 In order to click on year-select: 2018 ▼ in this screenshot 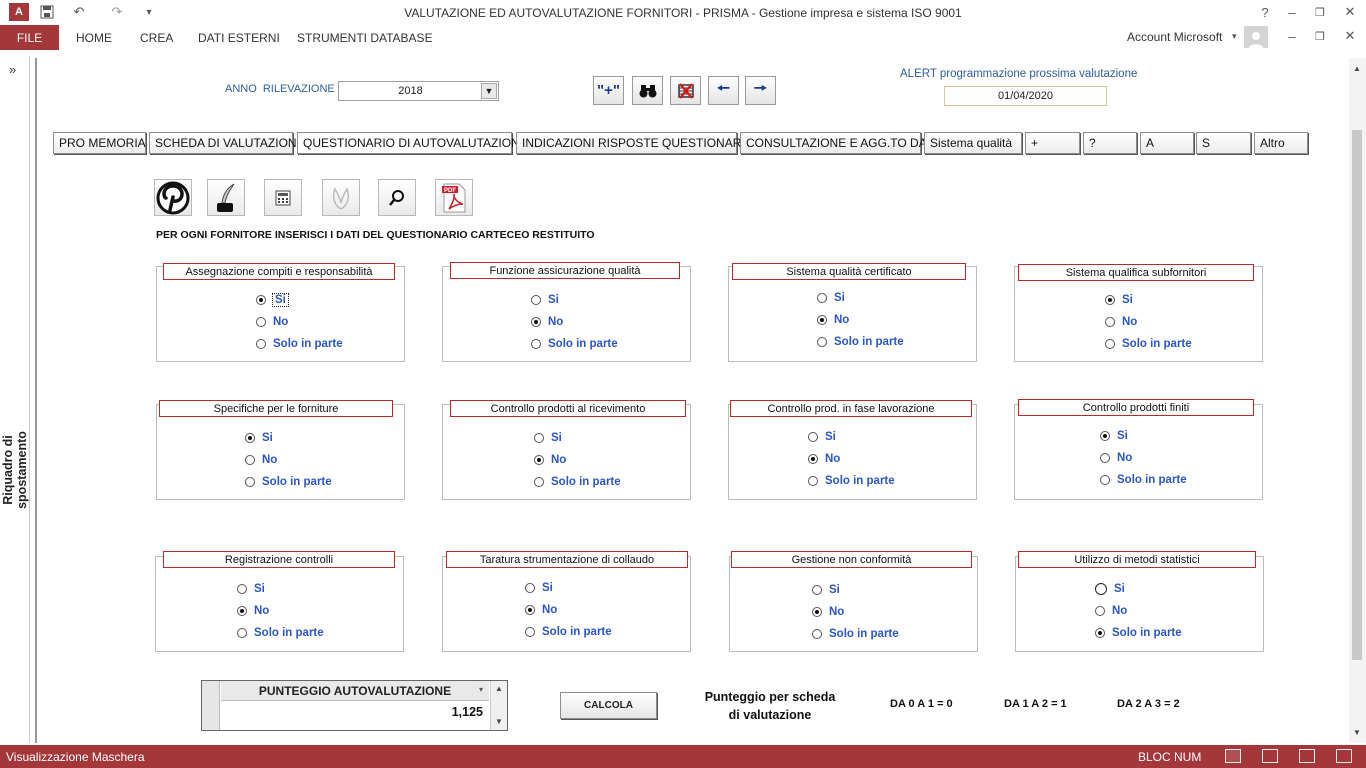, I will do `click(418, 91)`.